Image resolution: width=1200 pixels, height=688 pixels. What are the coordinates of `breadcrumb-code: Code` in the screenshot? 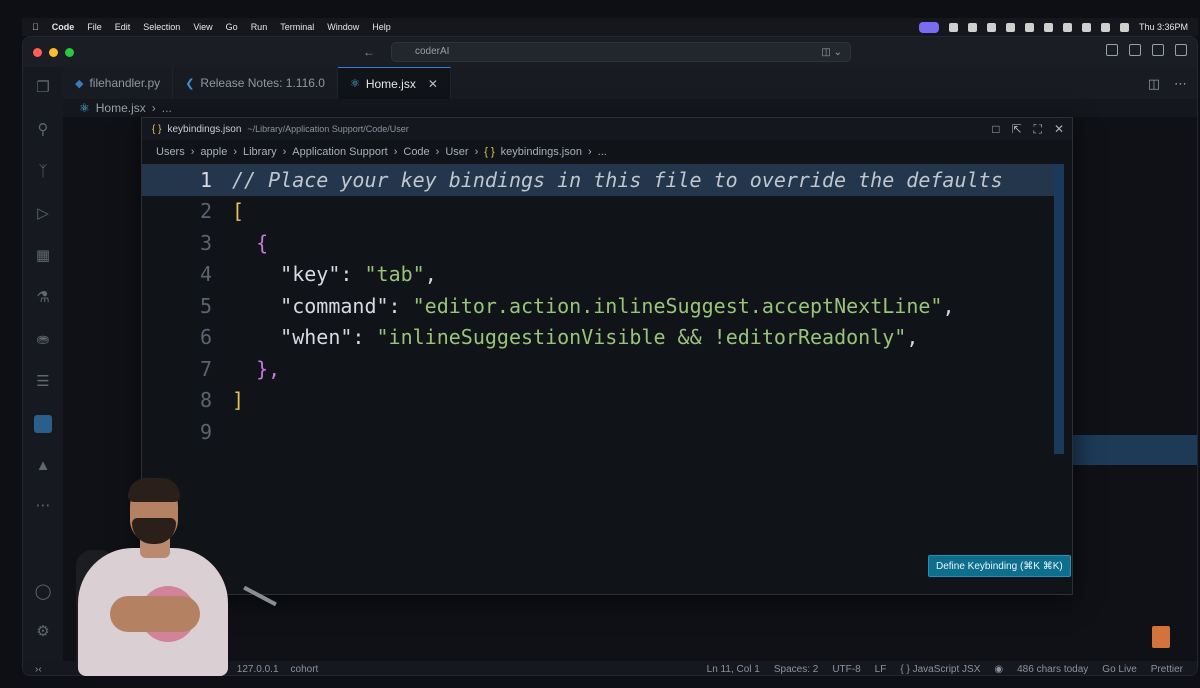 It's located at (416, 152).